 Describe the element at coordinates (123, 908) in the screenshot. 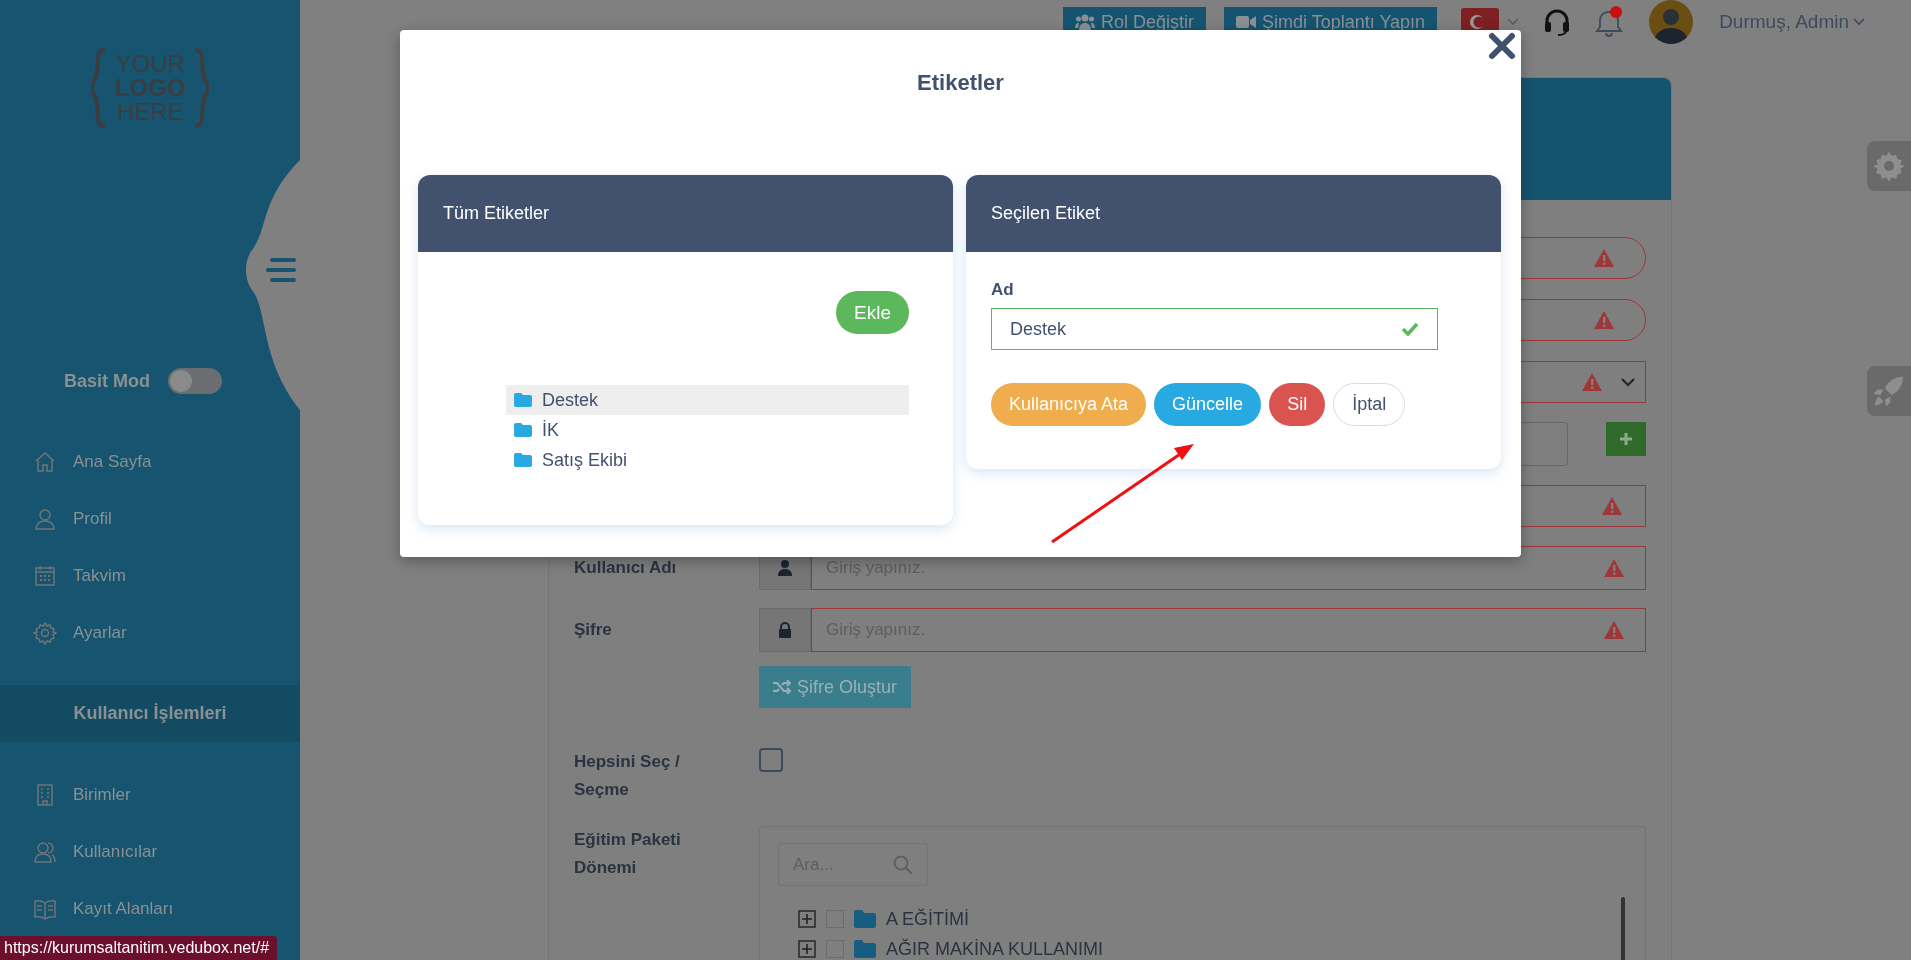

I see `sidebar-item: Kayıt Alanları` at that location.